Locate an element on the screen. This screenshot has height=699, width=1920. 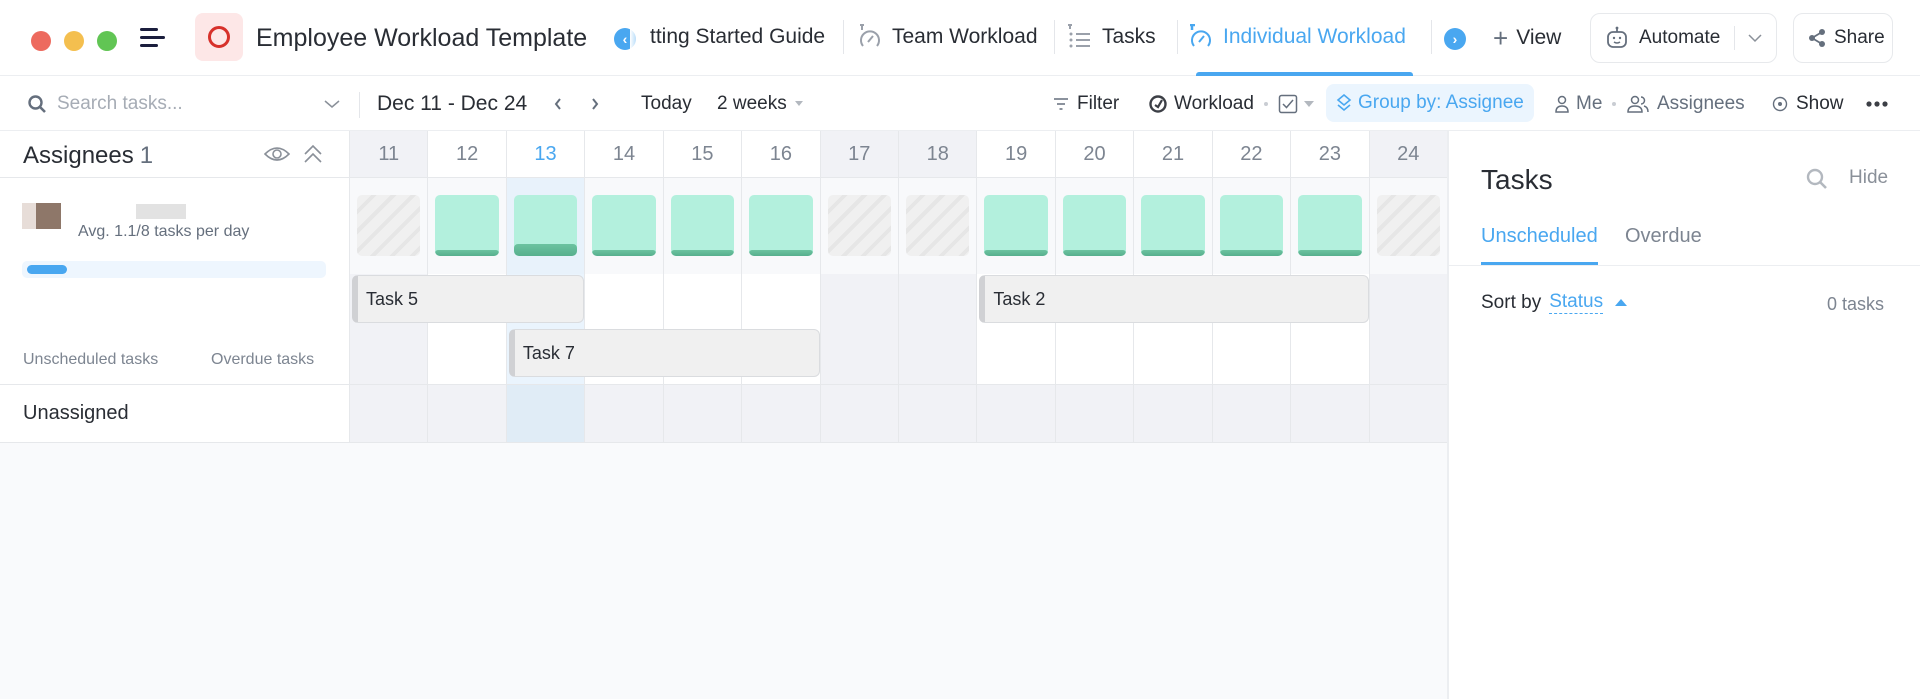
tab-unscheduled: Unscheduled is located at coordinates (1539, 245).